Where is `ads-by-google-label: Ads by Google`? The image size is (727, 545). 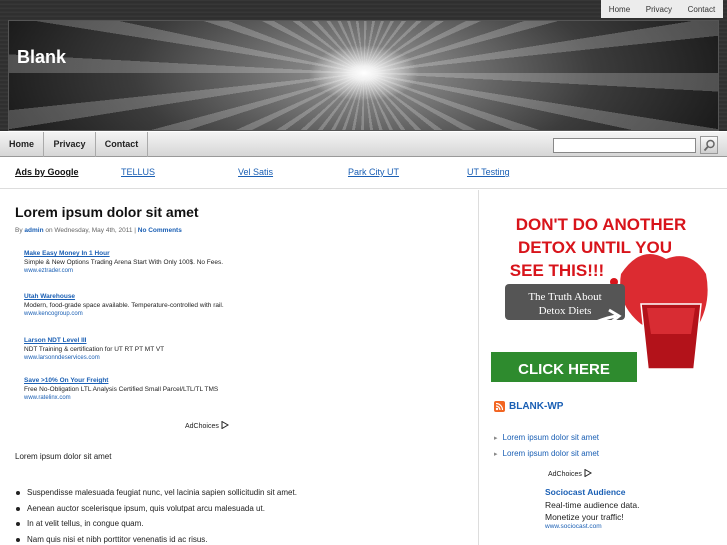
ads-by-google-label: Ads by Google is located at coordinates (47, 172).